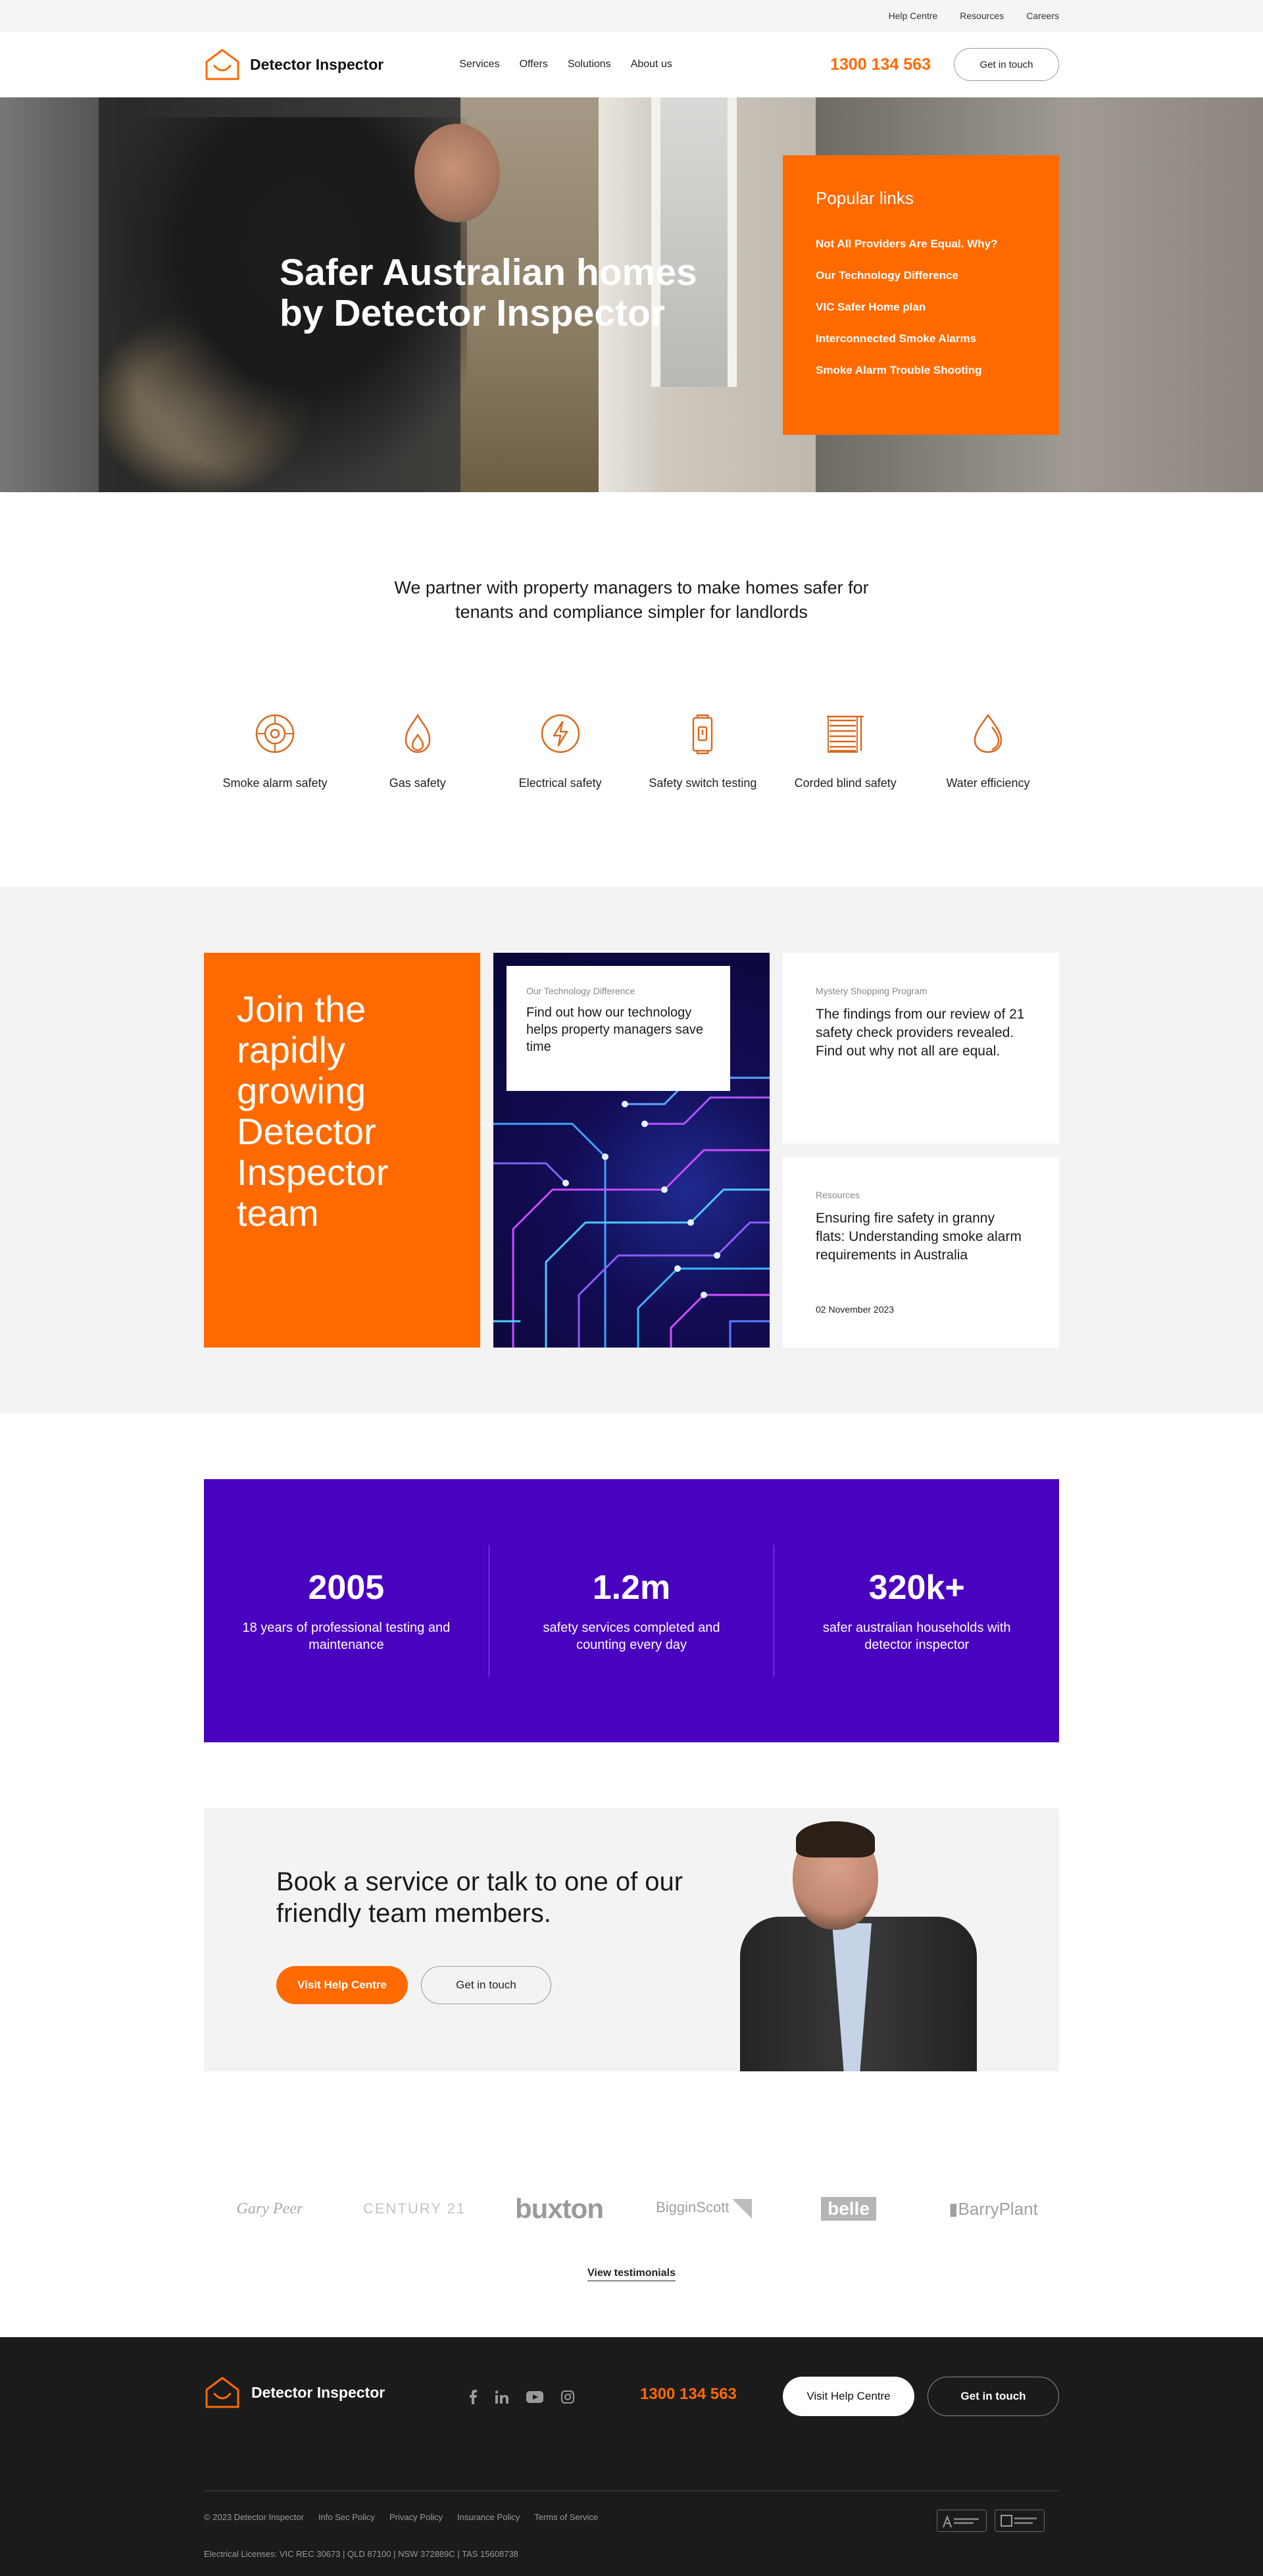 The height and width of the screenshot is (2576, 1263). I want to click on legal-link-terms: Terms of Service, so click(566, 2517).